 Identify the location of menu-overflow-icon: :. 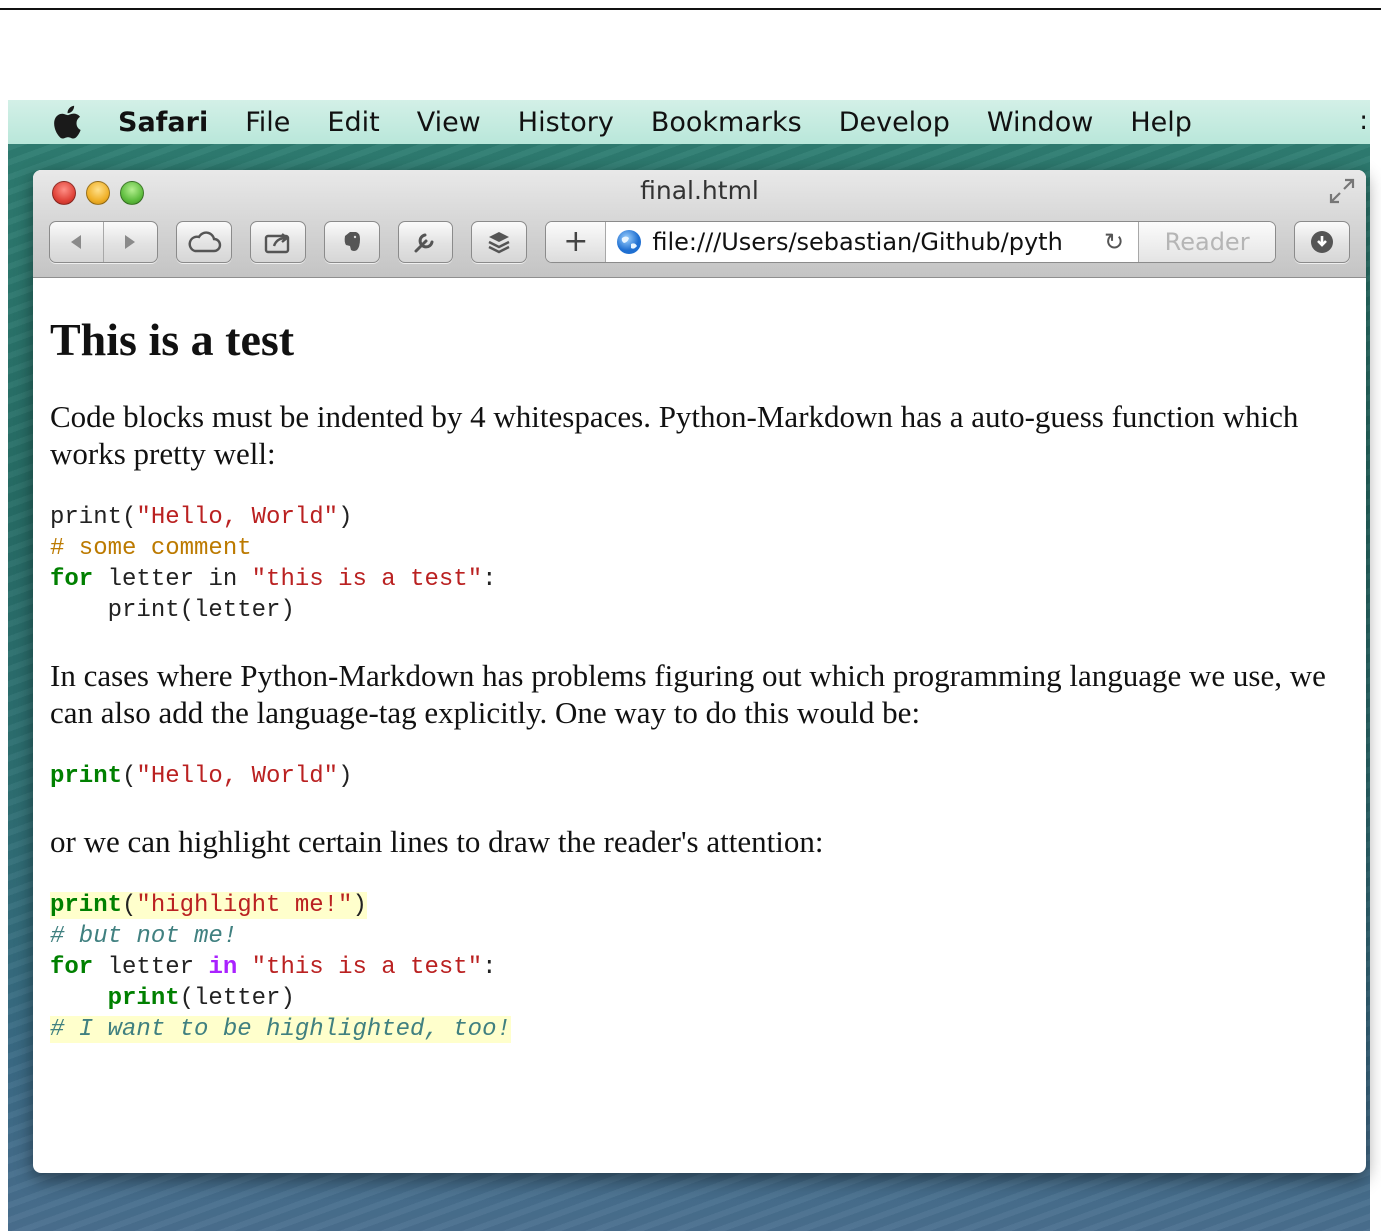
(1363, 121).